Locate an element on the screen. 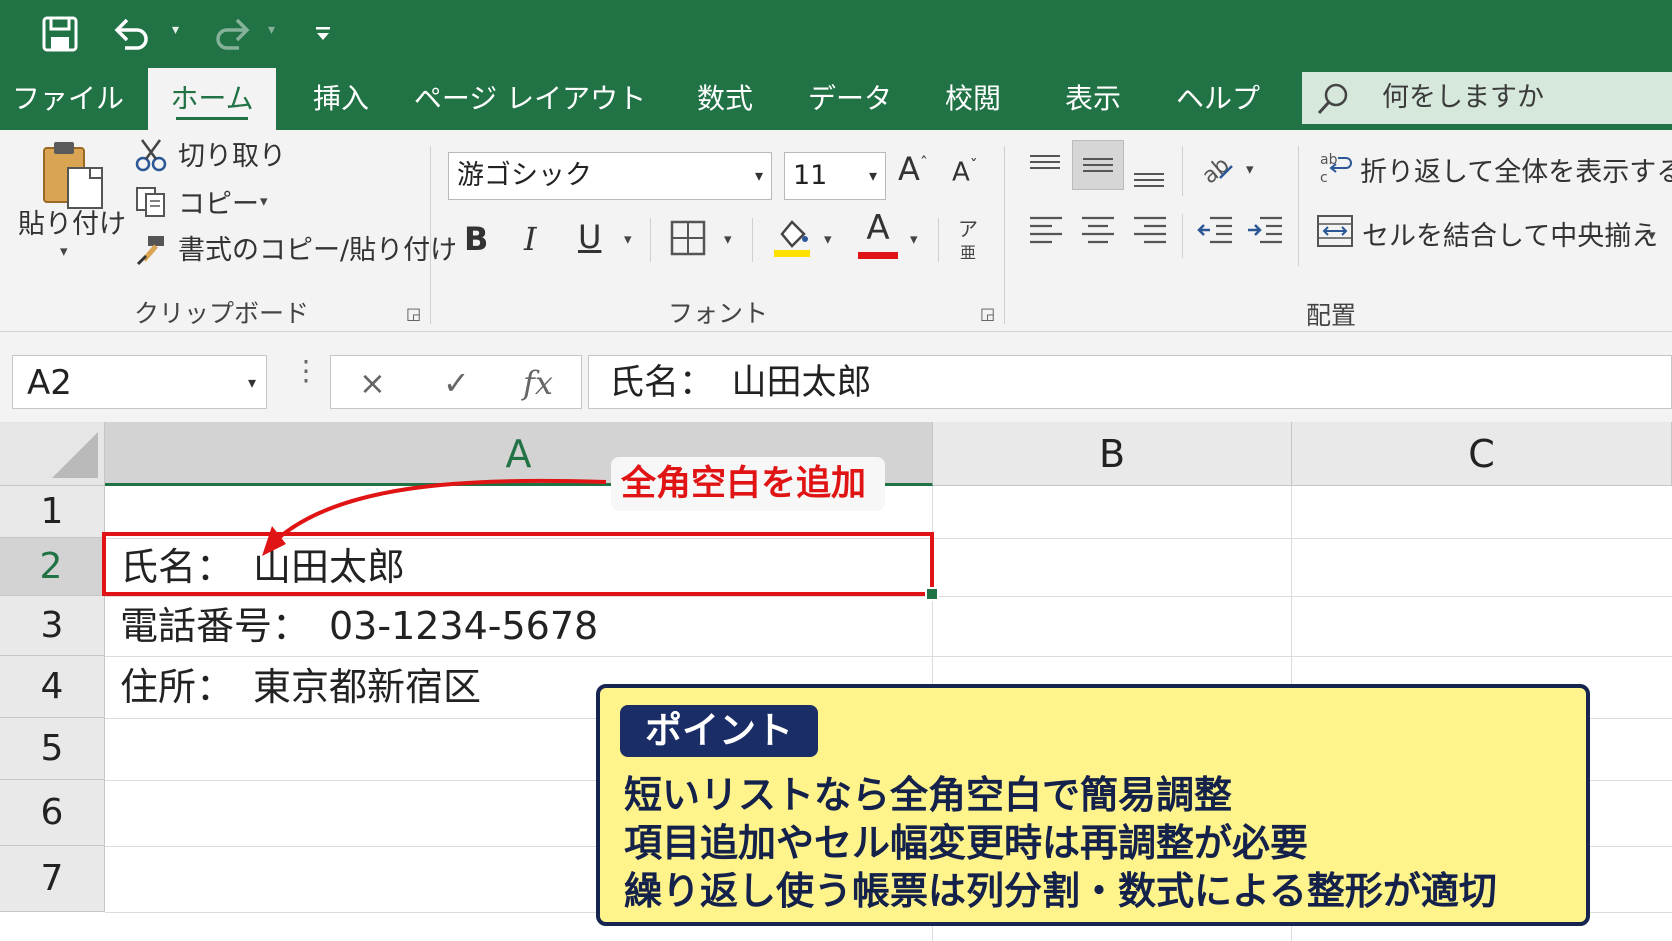  font-size-value: 11 is located at coordinates (810, 175).